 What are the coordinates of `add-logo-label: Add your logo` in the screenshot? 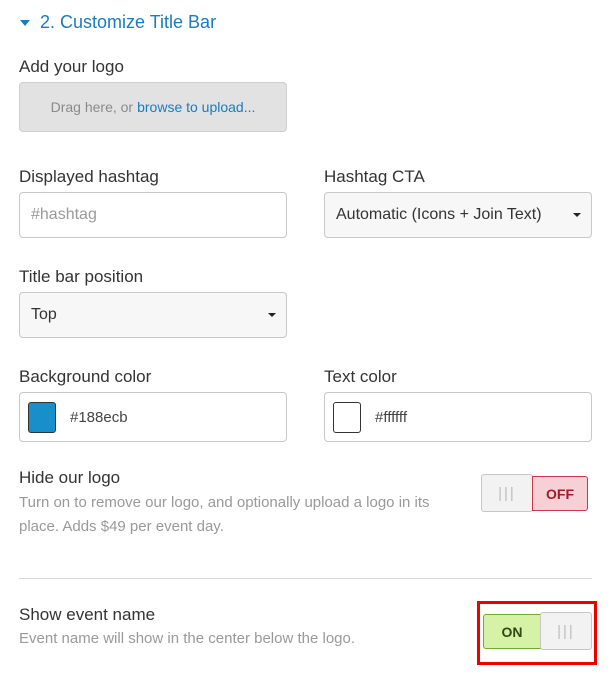 It's located at (71, 66).